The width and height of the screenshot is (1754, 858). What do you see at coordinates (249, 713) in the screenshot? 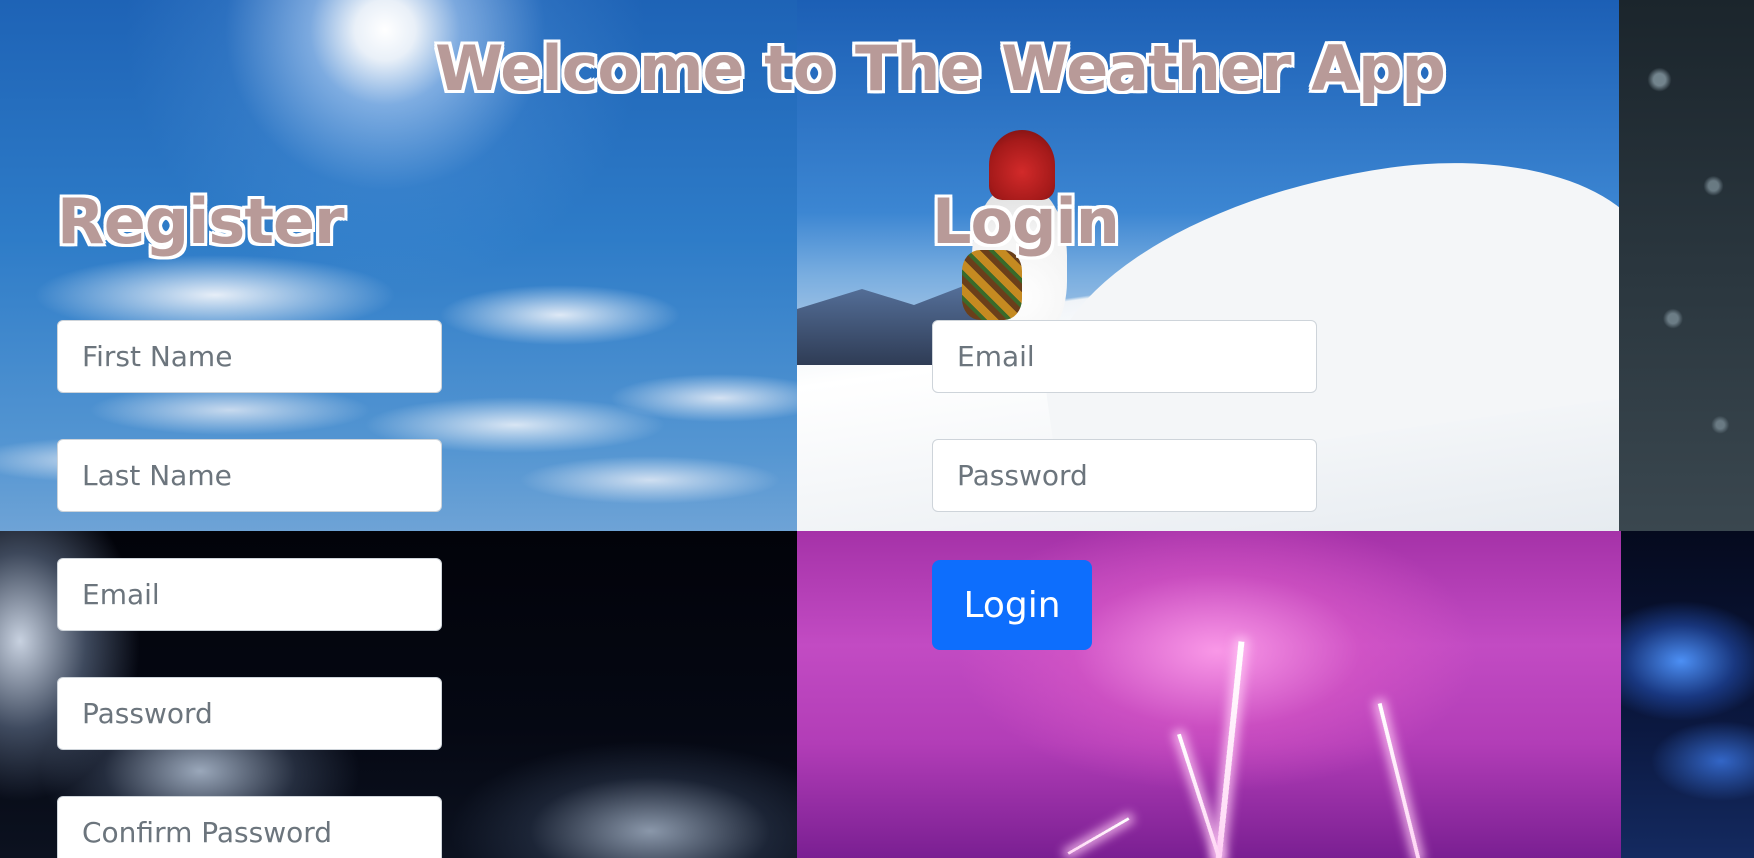
I see `register-password-input` at bounding box center [249, 713].